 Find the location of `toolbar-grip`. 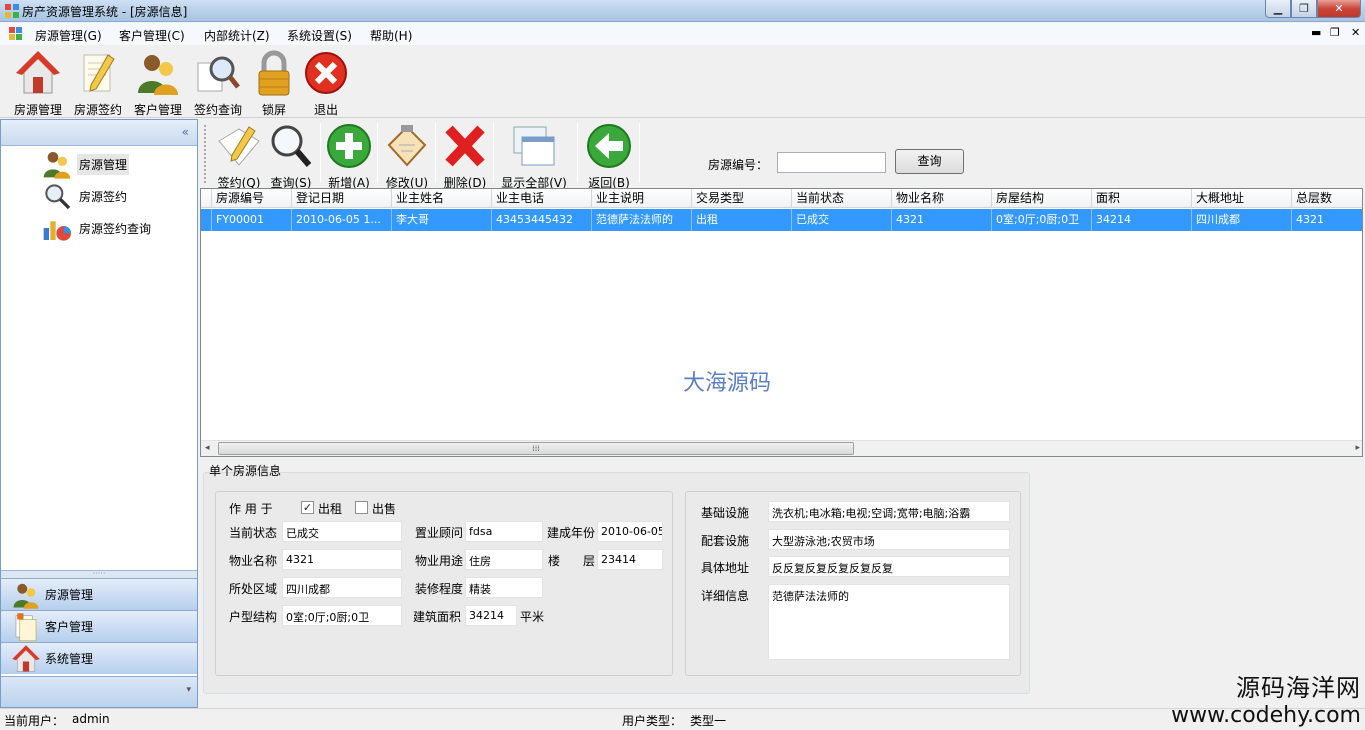

toolbar-grip is located at coordinates (205, 154).